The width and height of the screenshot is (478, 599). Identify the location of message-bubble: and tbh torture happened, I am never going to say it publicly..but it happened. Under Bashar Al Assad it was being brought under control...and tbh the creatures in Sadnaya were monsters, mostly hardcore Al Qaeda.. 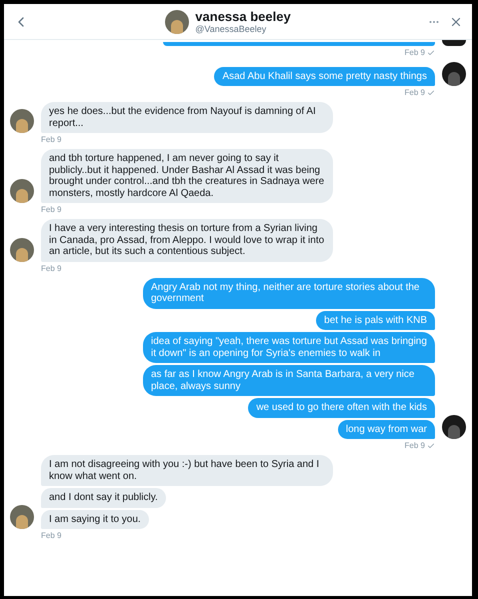
(187, 176).